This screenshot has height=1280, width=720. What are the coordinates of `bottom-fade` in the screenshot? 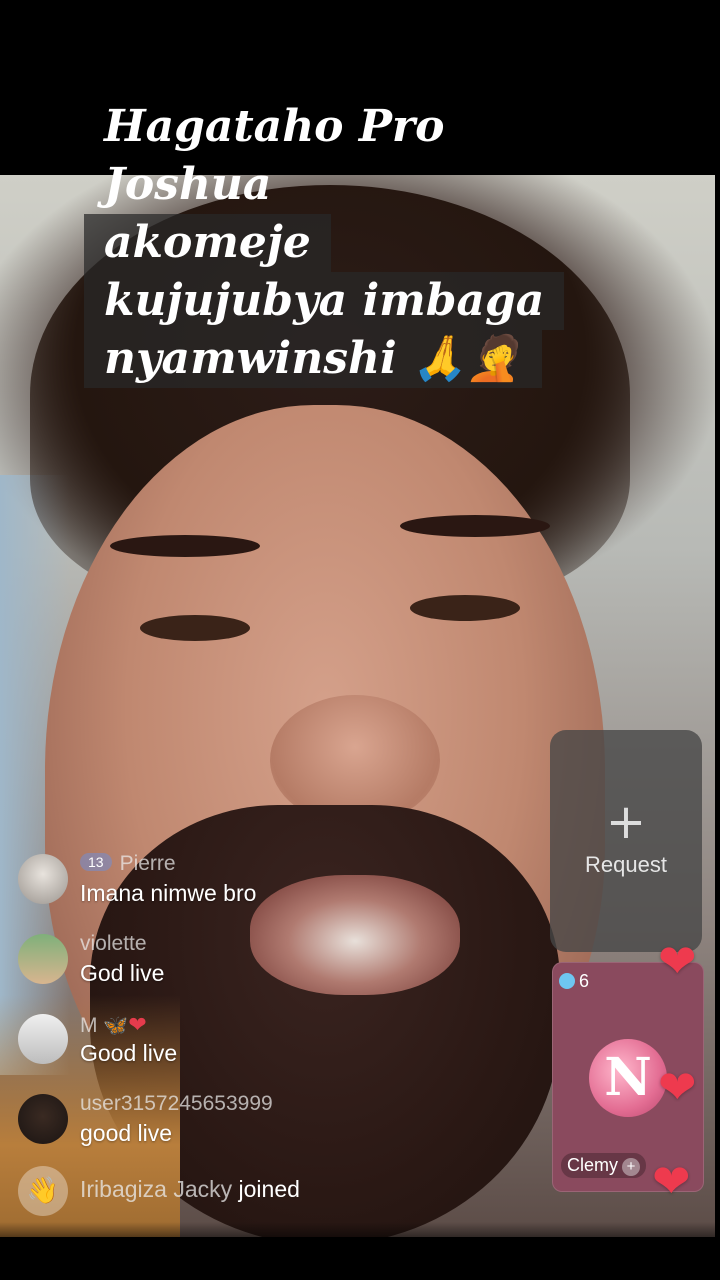 It's located at (360, 1230).